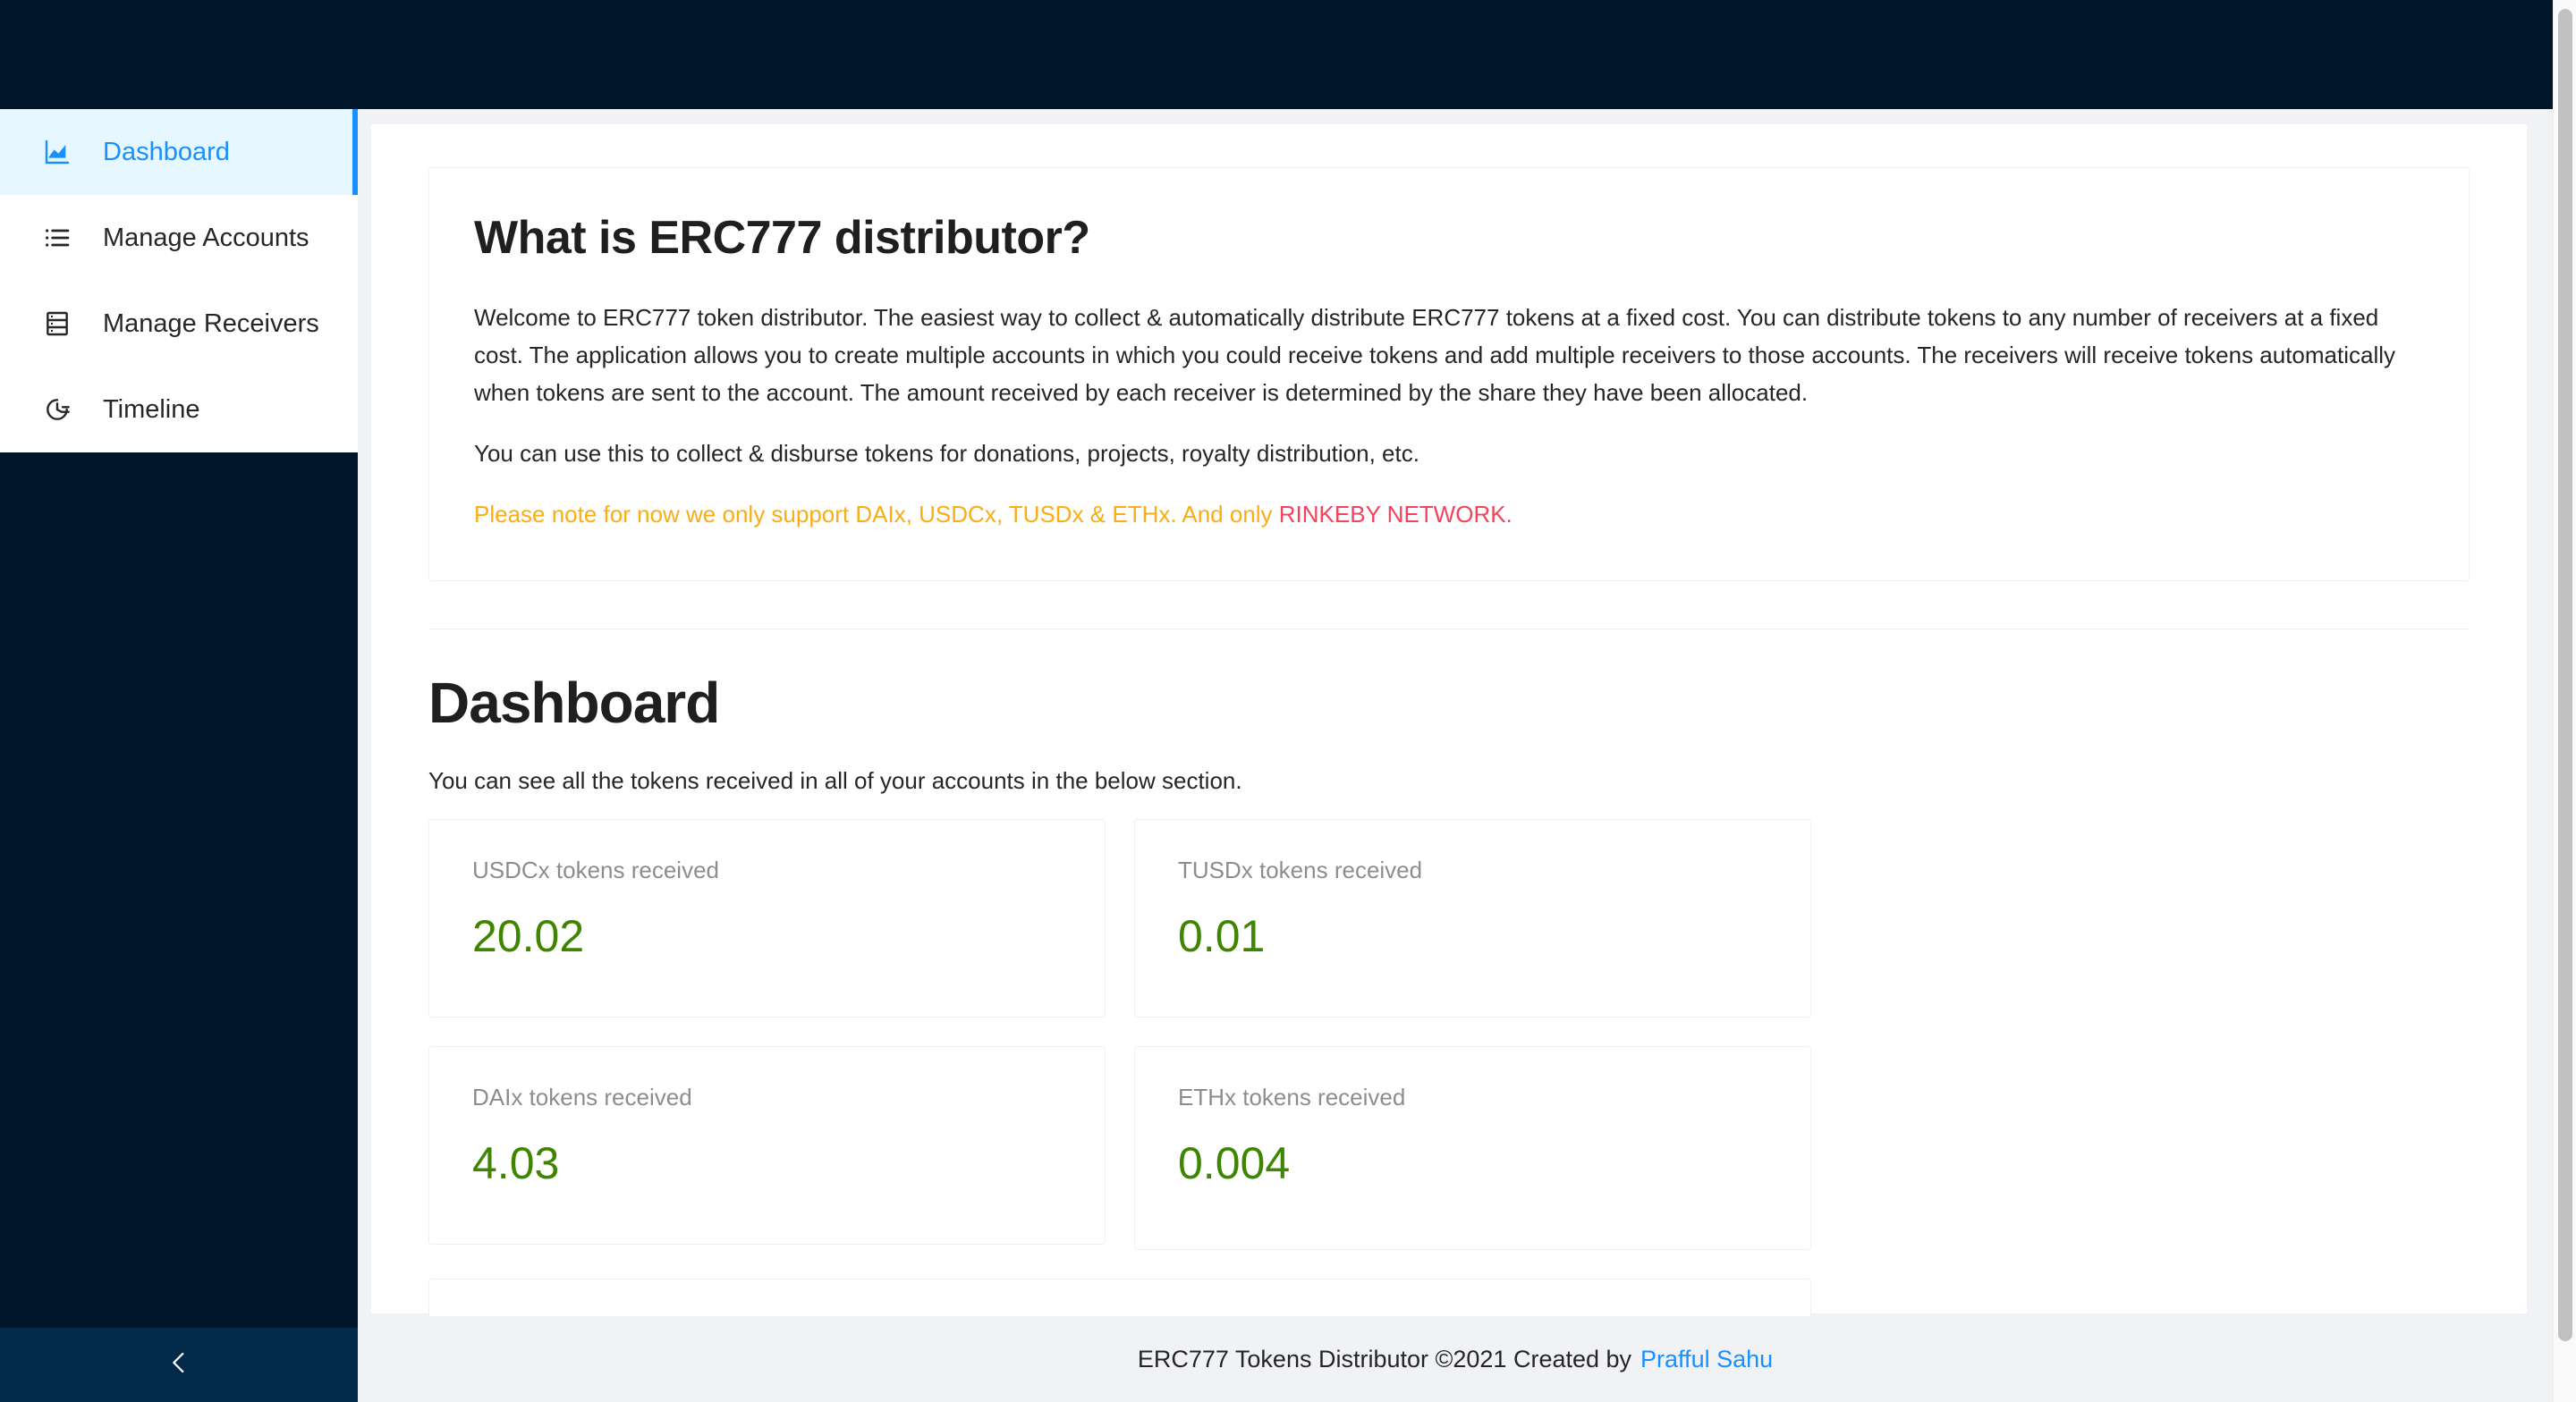  Describe the element at coordinates (767, 1145) in the screenshot. I see `stat-card-daix: DAIx tokens received 4.03` at that location.